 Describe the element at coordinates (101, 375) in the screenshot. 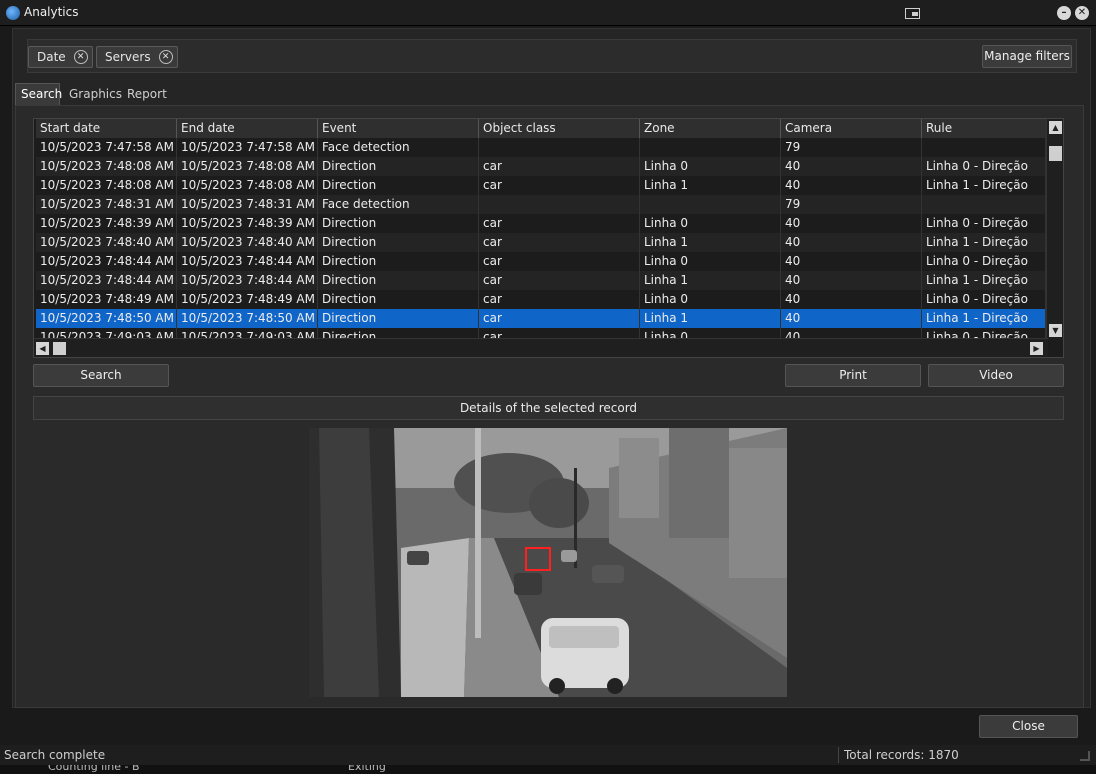

I see `search-button: Search` at that location.